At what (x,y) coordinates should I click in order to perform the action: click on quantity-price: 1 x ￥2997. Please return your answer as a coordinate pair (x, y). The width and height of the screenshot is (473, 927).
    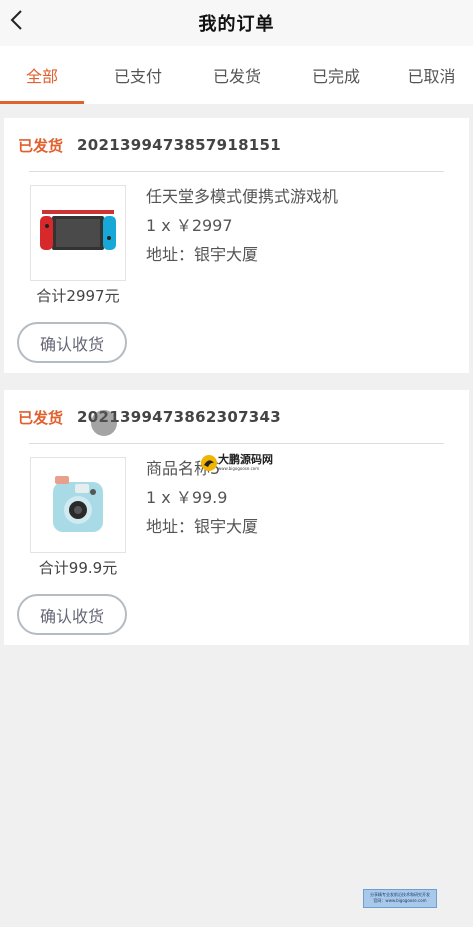
    Looking at the image, I should click on (189, 225).